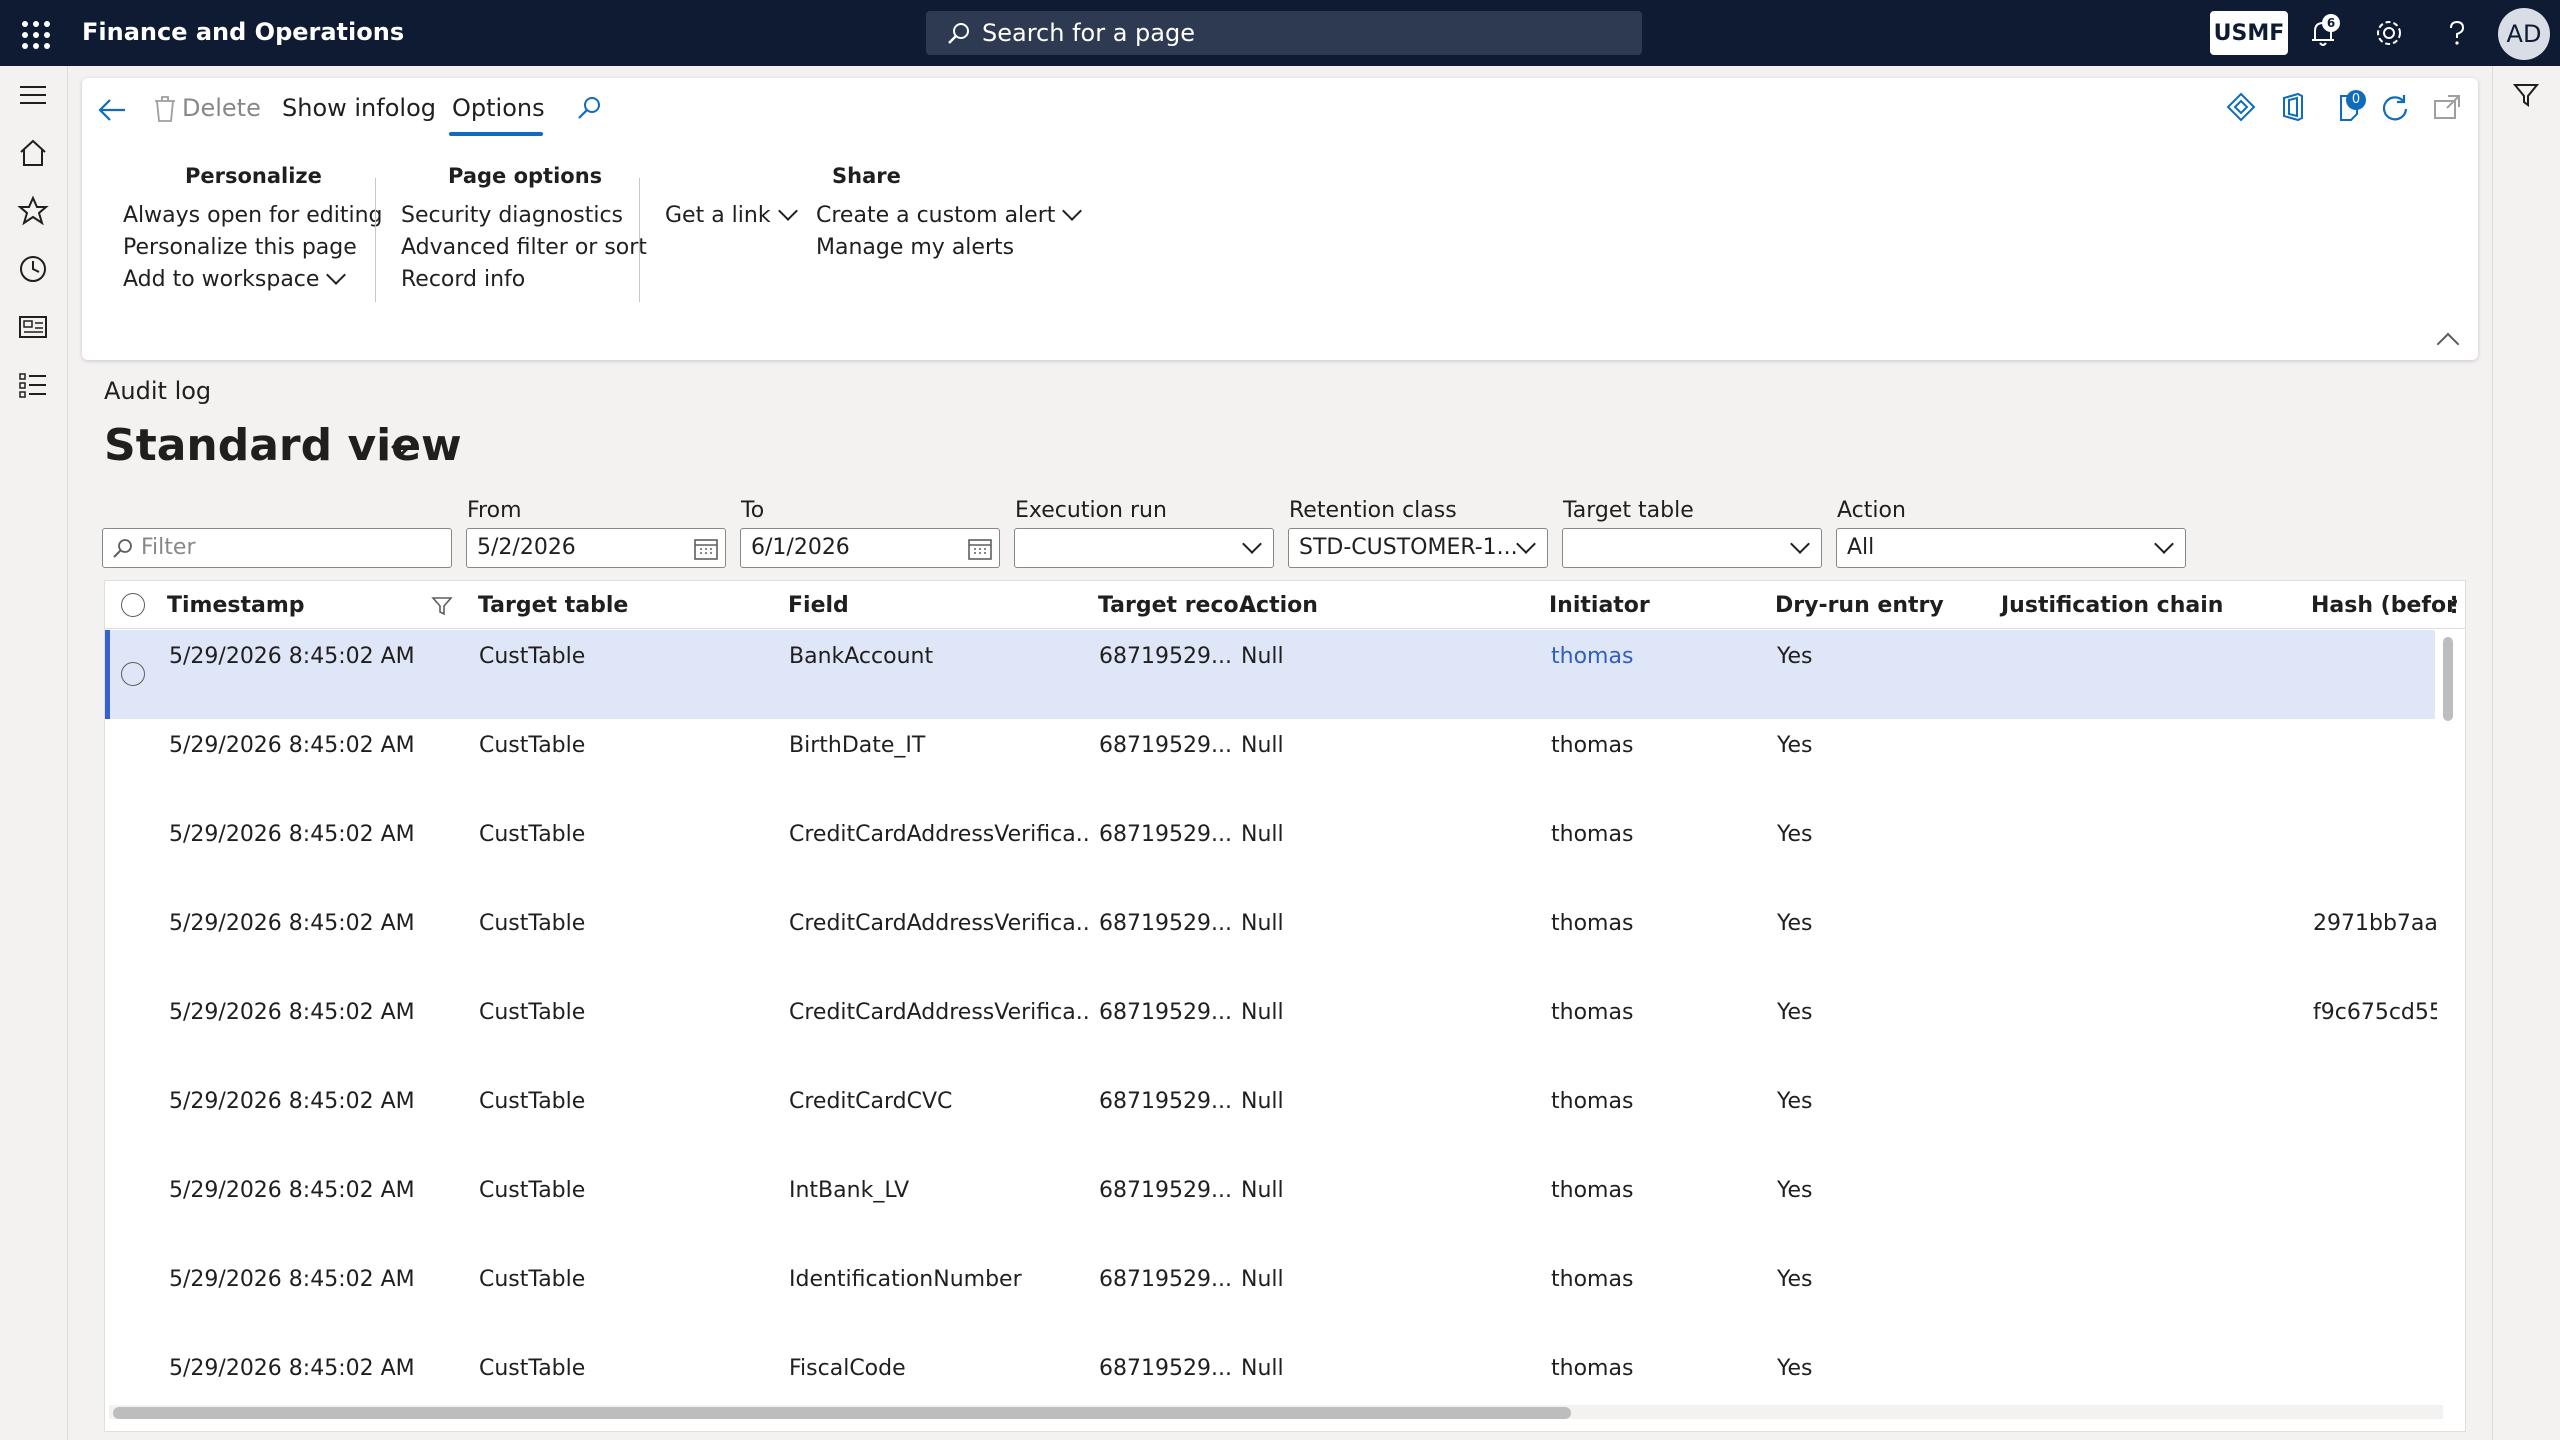 The image size is (2560, 1440). I want to click on column-more-icon: ⋮, so click(2454, 605).